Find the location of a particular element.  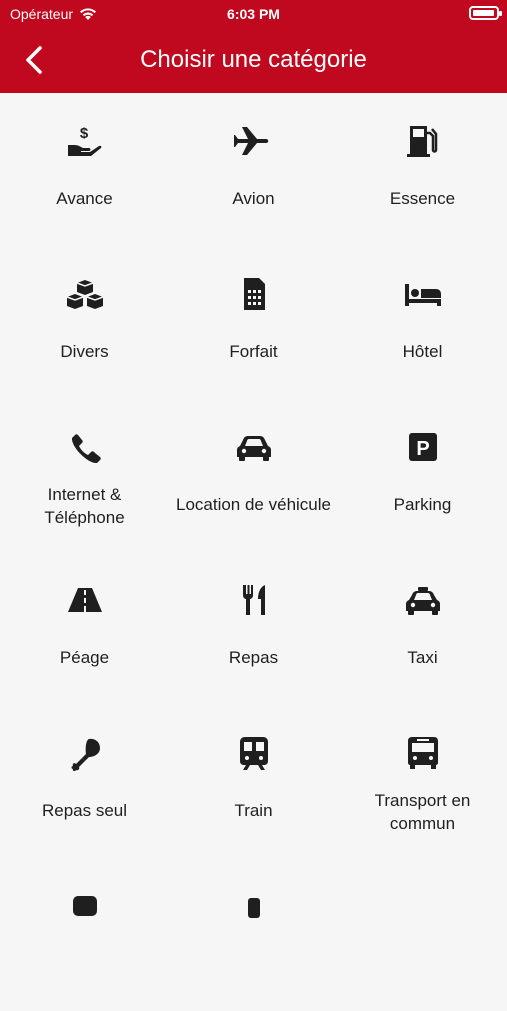

navigation-bar: Opérateur 6:03 PM Choisir une catégorie is located at coordinates (253, 46).